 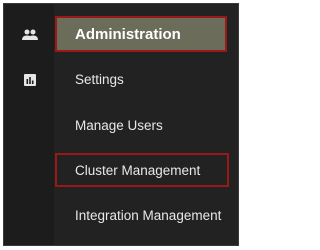 What do you see at coordinates (99, 79) in the screenshot?
I see `menu-item-label: Settings` at bounding box center [99, 79].